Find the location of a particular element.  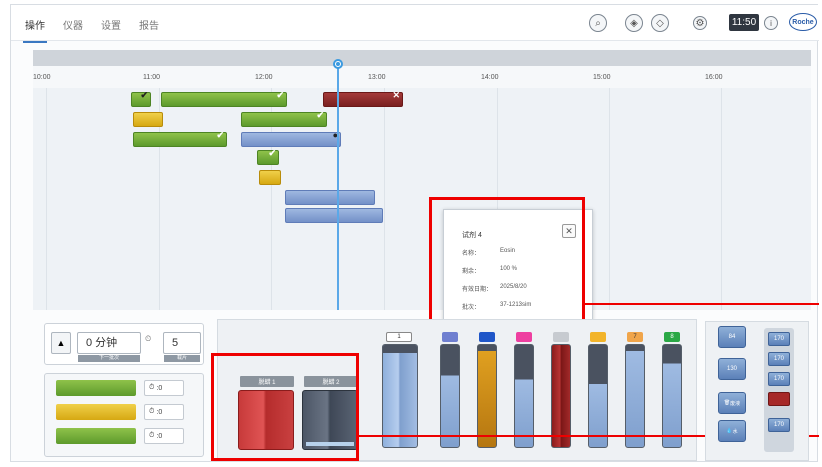

tab-reports: 报告 is located at coordinates (149, 24).